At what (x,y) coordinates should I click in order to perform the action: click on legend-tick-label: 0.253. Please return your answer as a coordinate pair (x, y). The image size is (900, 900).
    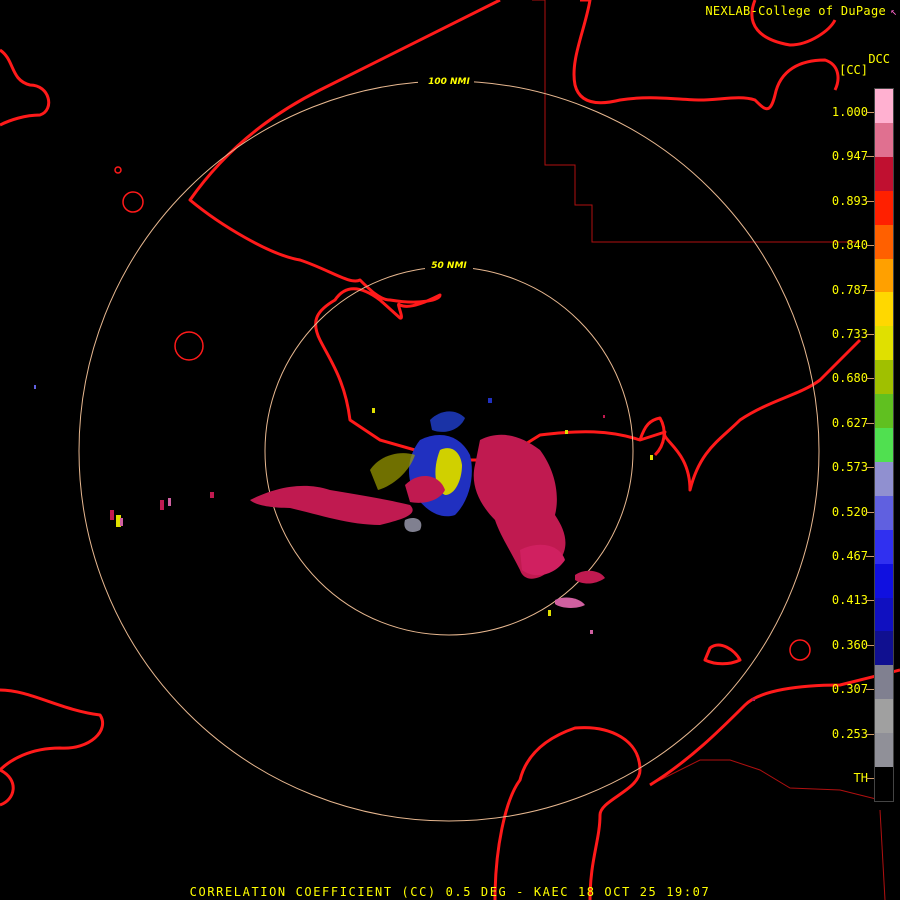
    Looking at the image, I should click on (849, 733).